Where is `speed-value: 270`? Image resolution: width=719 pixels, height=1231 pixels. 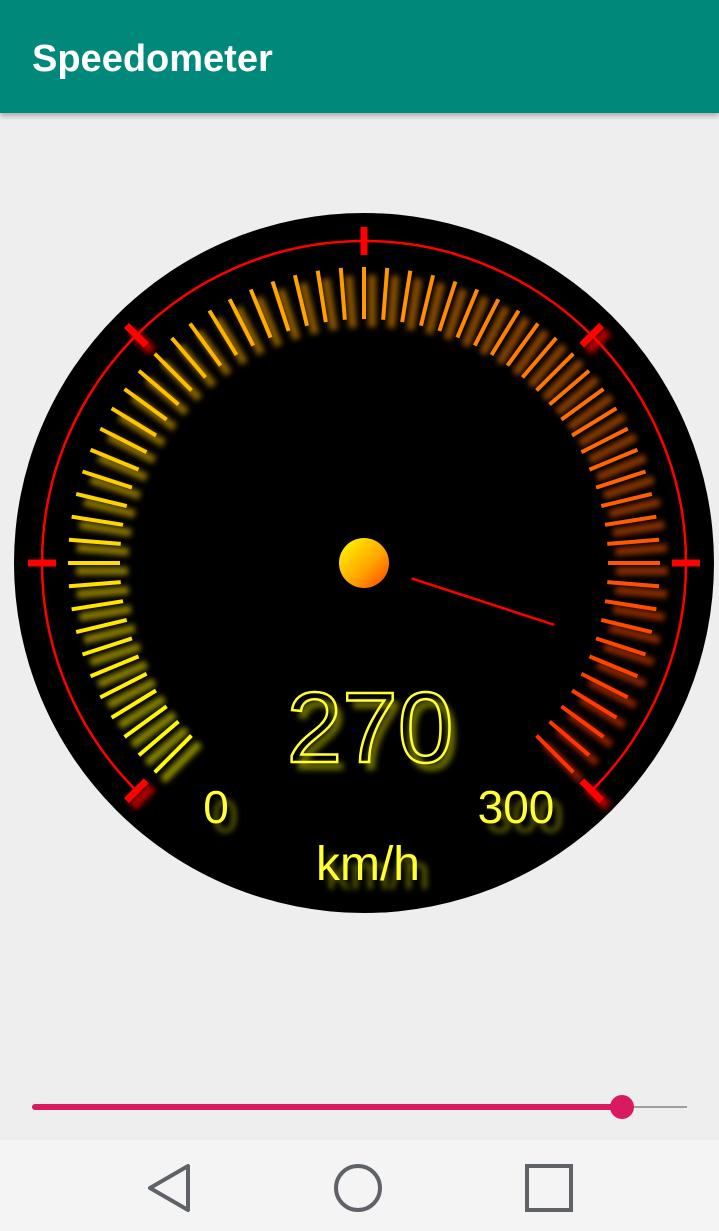
speed-value: 270 is located at coordinates (370, 728).